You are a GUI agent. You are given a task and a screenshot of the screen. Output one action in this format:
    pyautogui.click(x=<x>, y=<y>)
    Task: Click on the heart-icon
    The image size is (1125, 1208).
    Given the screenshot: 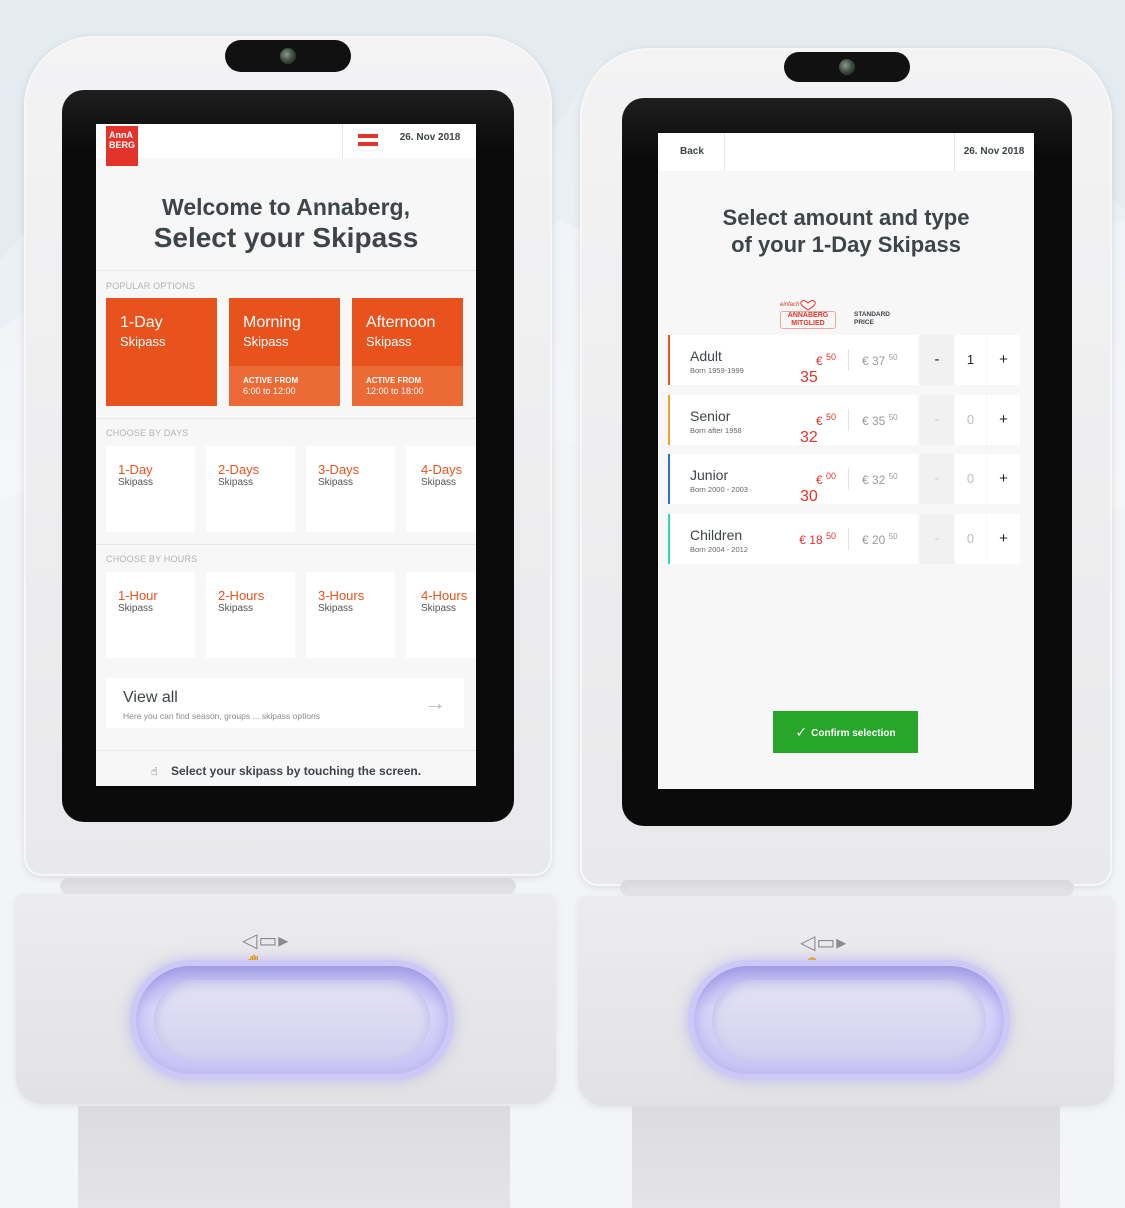 What is the action you would take?
    pyautogui.click(x=808, y=305)
    